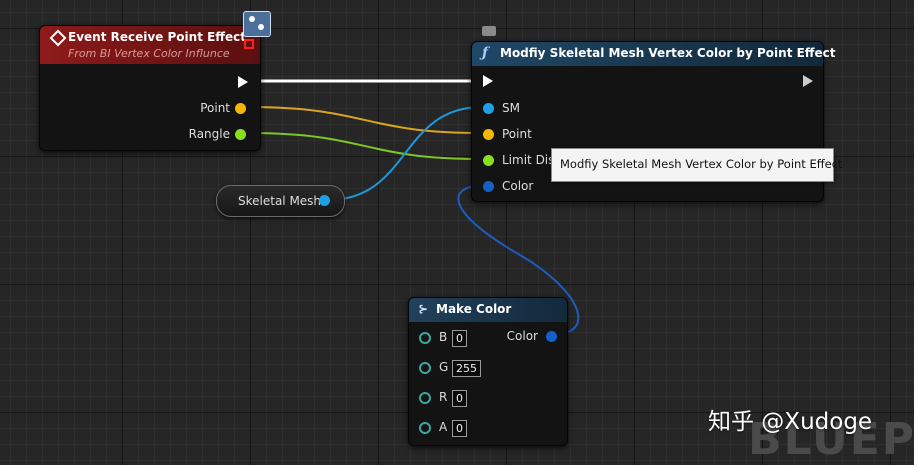 This screenshot has width=914, height=465. I want to click on make-color-input-r: R 0, so click(479, 398).